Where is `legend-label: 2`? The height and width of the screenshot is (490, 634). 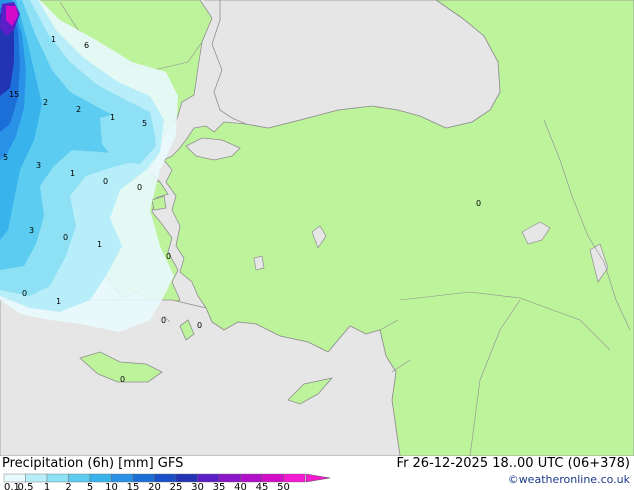 legend-label: 2 is located at coordinates (68, 486).